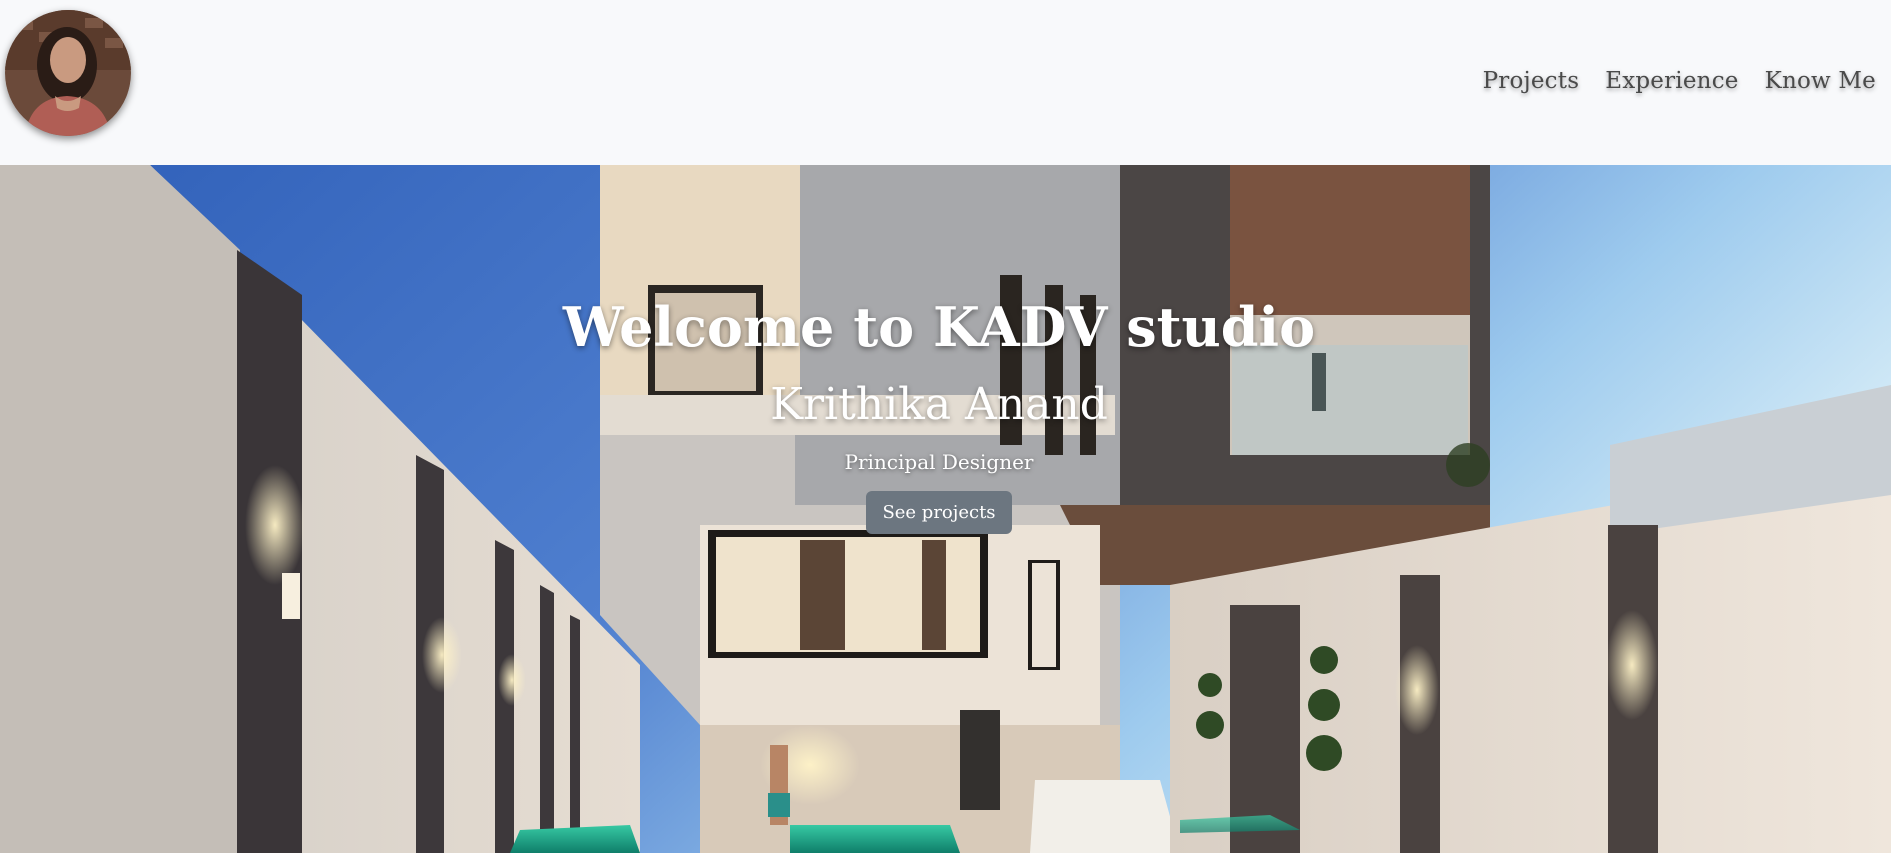  What do you see at coordinates (939, 327) in the screenshot?
I see `hero-title: Welcome to KADV studio` at bounding box center [939, 327].